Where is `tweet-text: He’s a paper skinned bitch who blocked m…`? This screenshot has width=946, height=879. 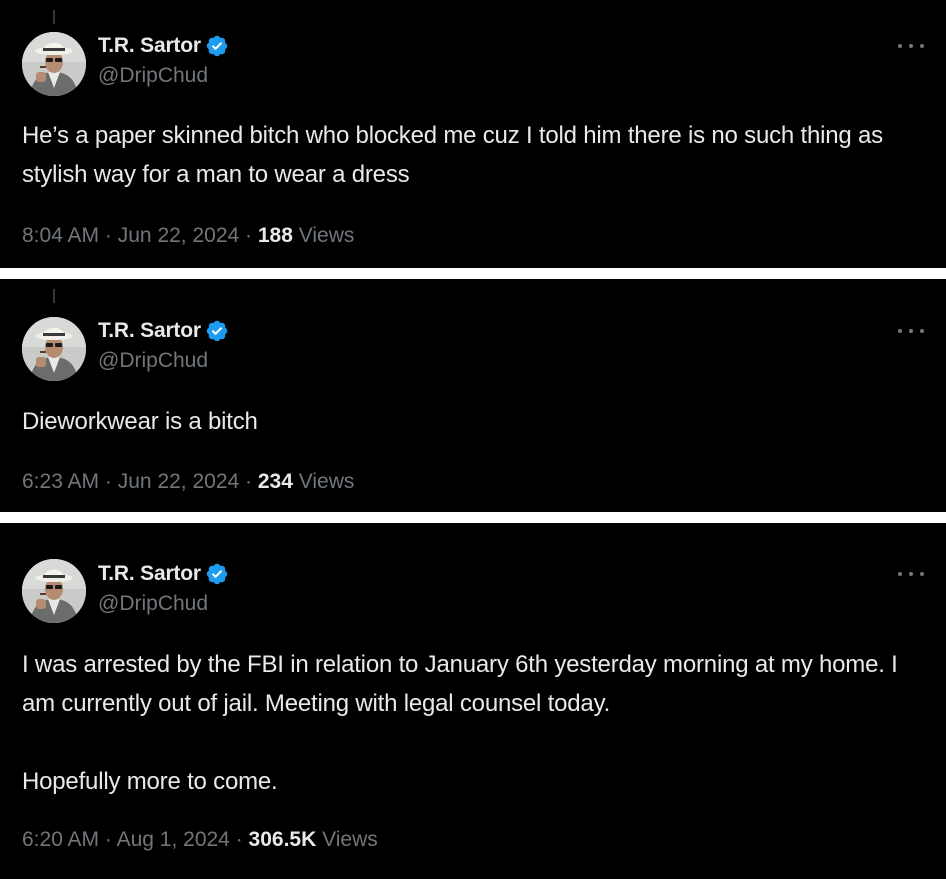
tweet-text: He’s a paper skinned bitch who blocked m… is located at coordinates (456, 155).